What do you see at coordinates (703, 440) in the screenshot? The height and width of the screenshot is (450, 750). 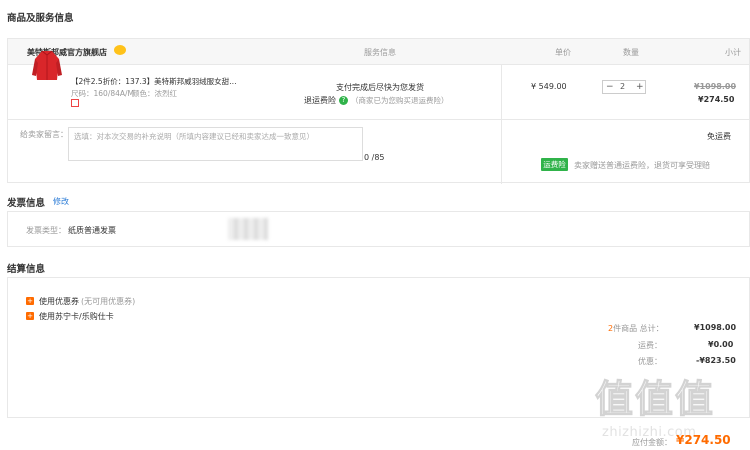 I see `payable-amount: ¥274.50` at bounding box center [703, 440].